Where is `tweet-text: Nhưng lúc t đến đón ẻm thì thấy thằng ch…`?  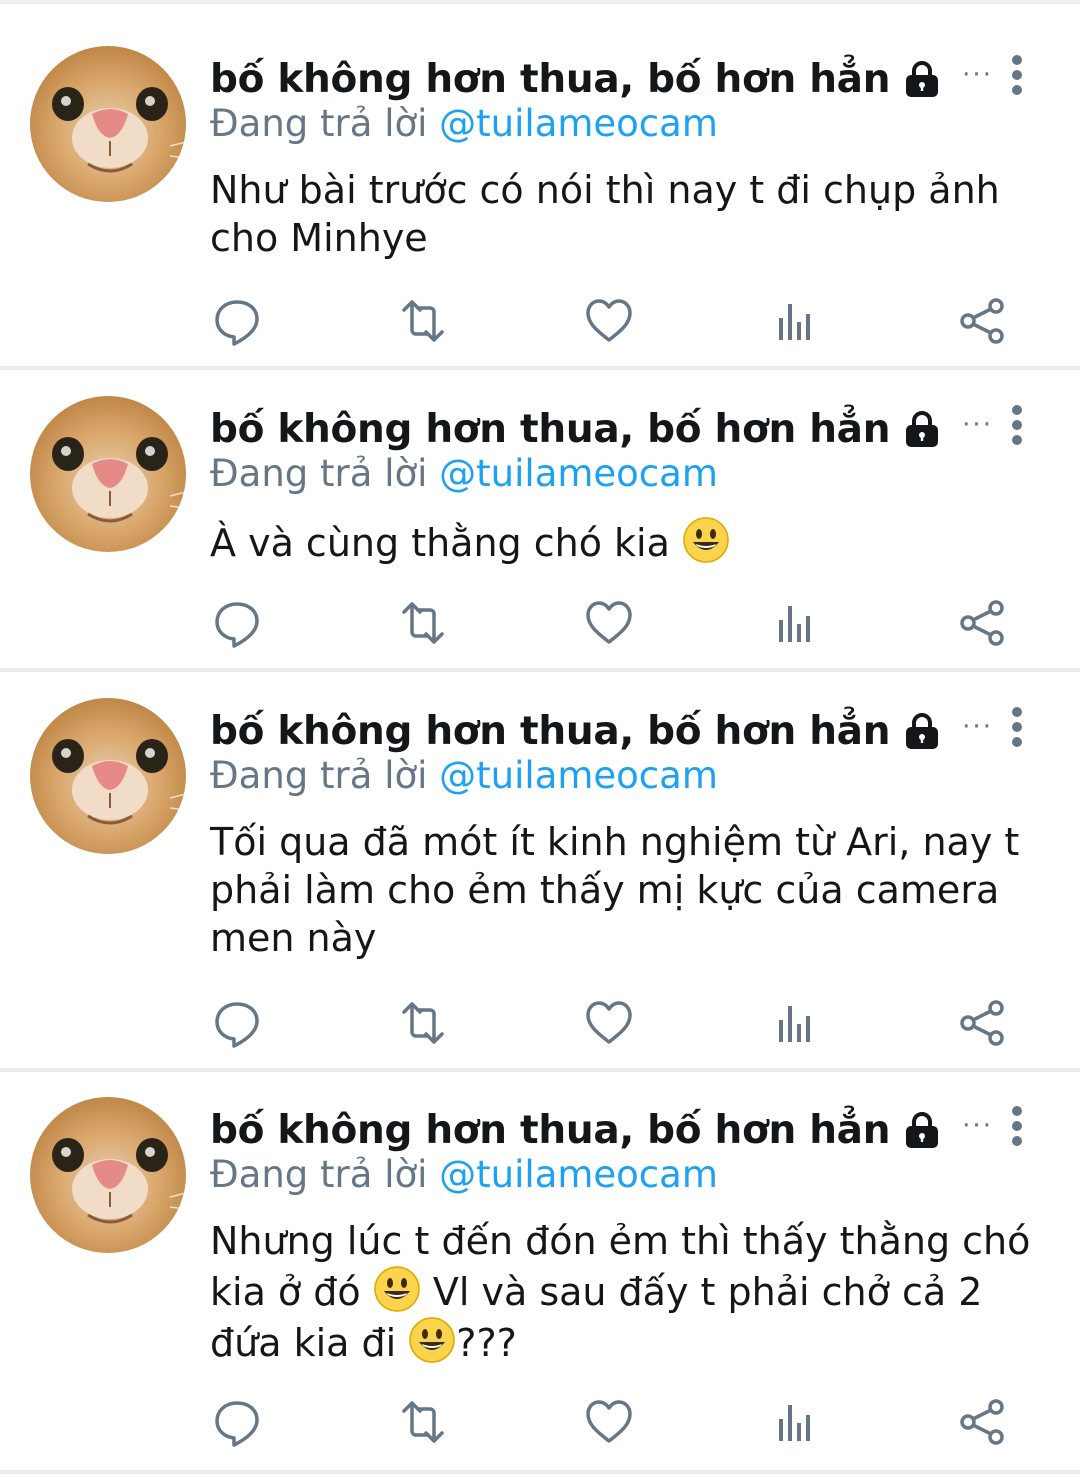 tweet-text: Nhưng lúc t đến đón ẻm thì thấy thằng ch… is located at coordinates (630, 1292).